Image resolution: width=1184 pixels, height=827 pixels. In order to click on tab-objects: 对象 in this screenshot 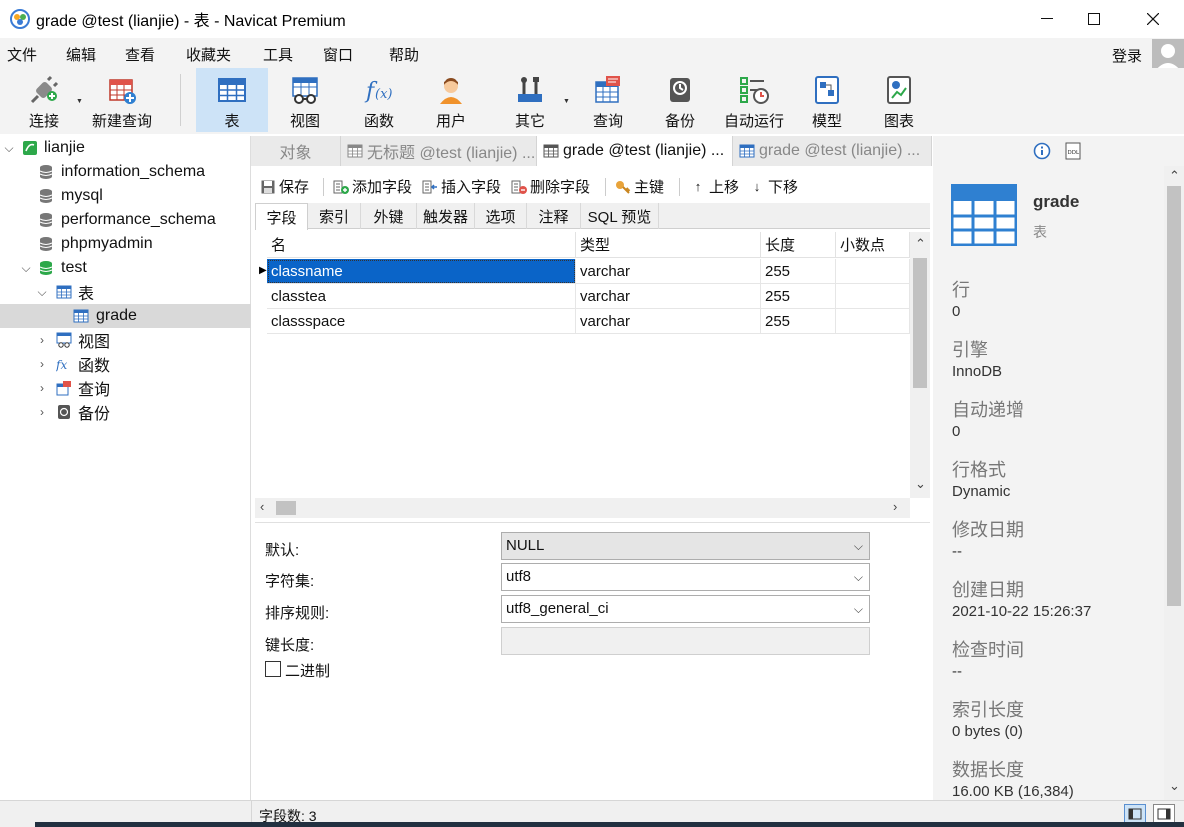, I will do `click(296, 151)`.